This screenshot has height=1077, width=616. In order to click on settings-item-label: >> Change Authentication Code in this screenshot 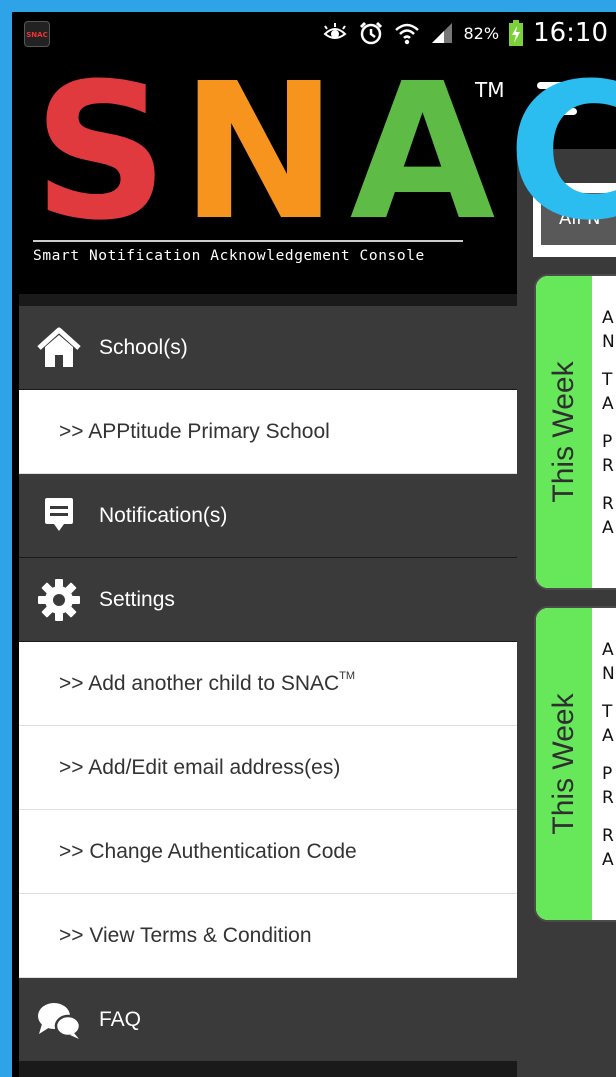, I will do `click(208, 851)`.